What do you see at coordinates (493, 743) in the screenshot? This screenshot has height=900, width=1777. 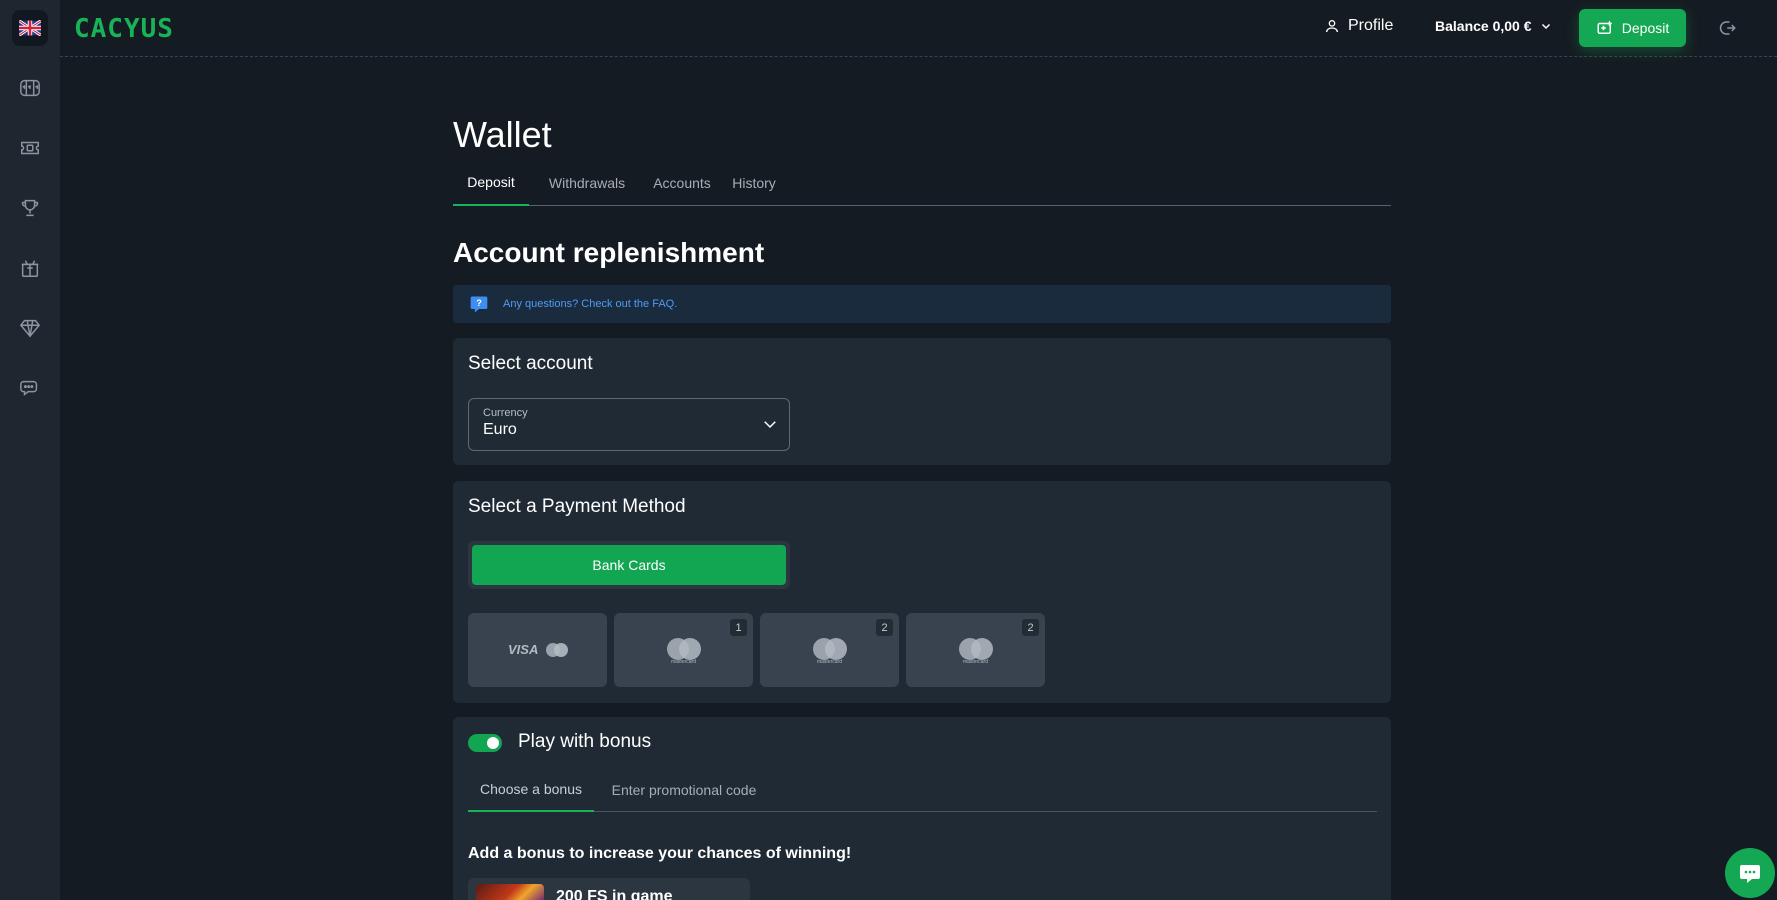 I see `toggle-knob` at bounding box center [493, 743].